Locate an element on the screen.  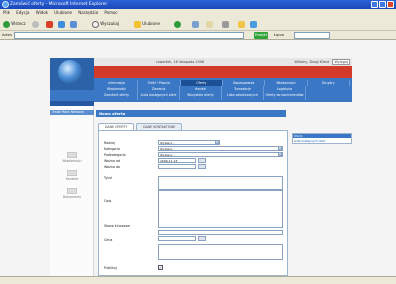
messenger-button is located at coordinates (253, 24).